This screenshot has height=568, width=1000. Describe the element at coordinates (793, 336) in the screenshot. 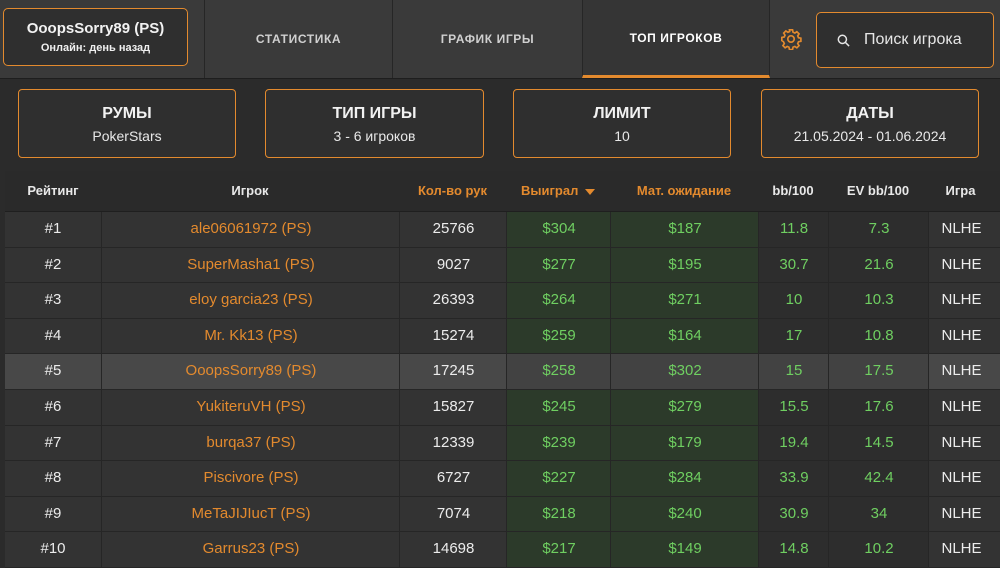

I see `cell-bb100: 17` at that location.